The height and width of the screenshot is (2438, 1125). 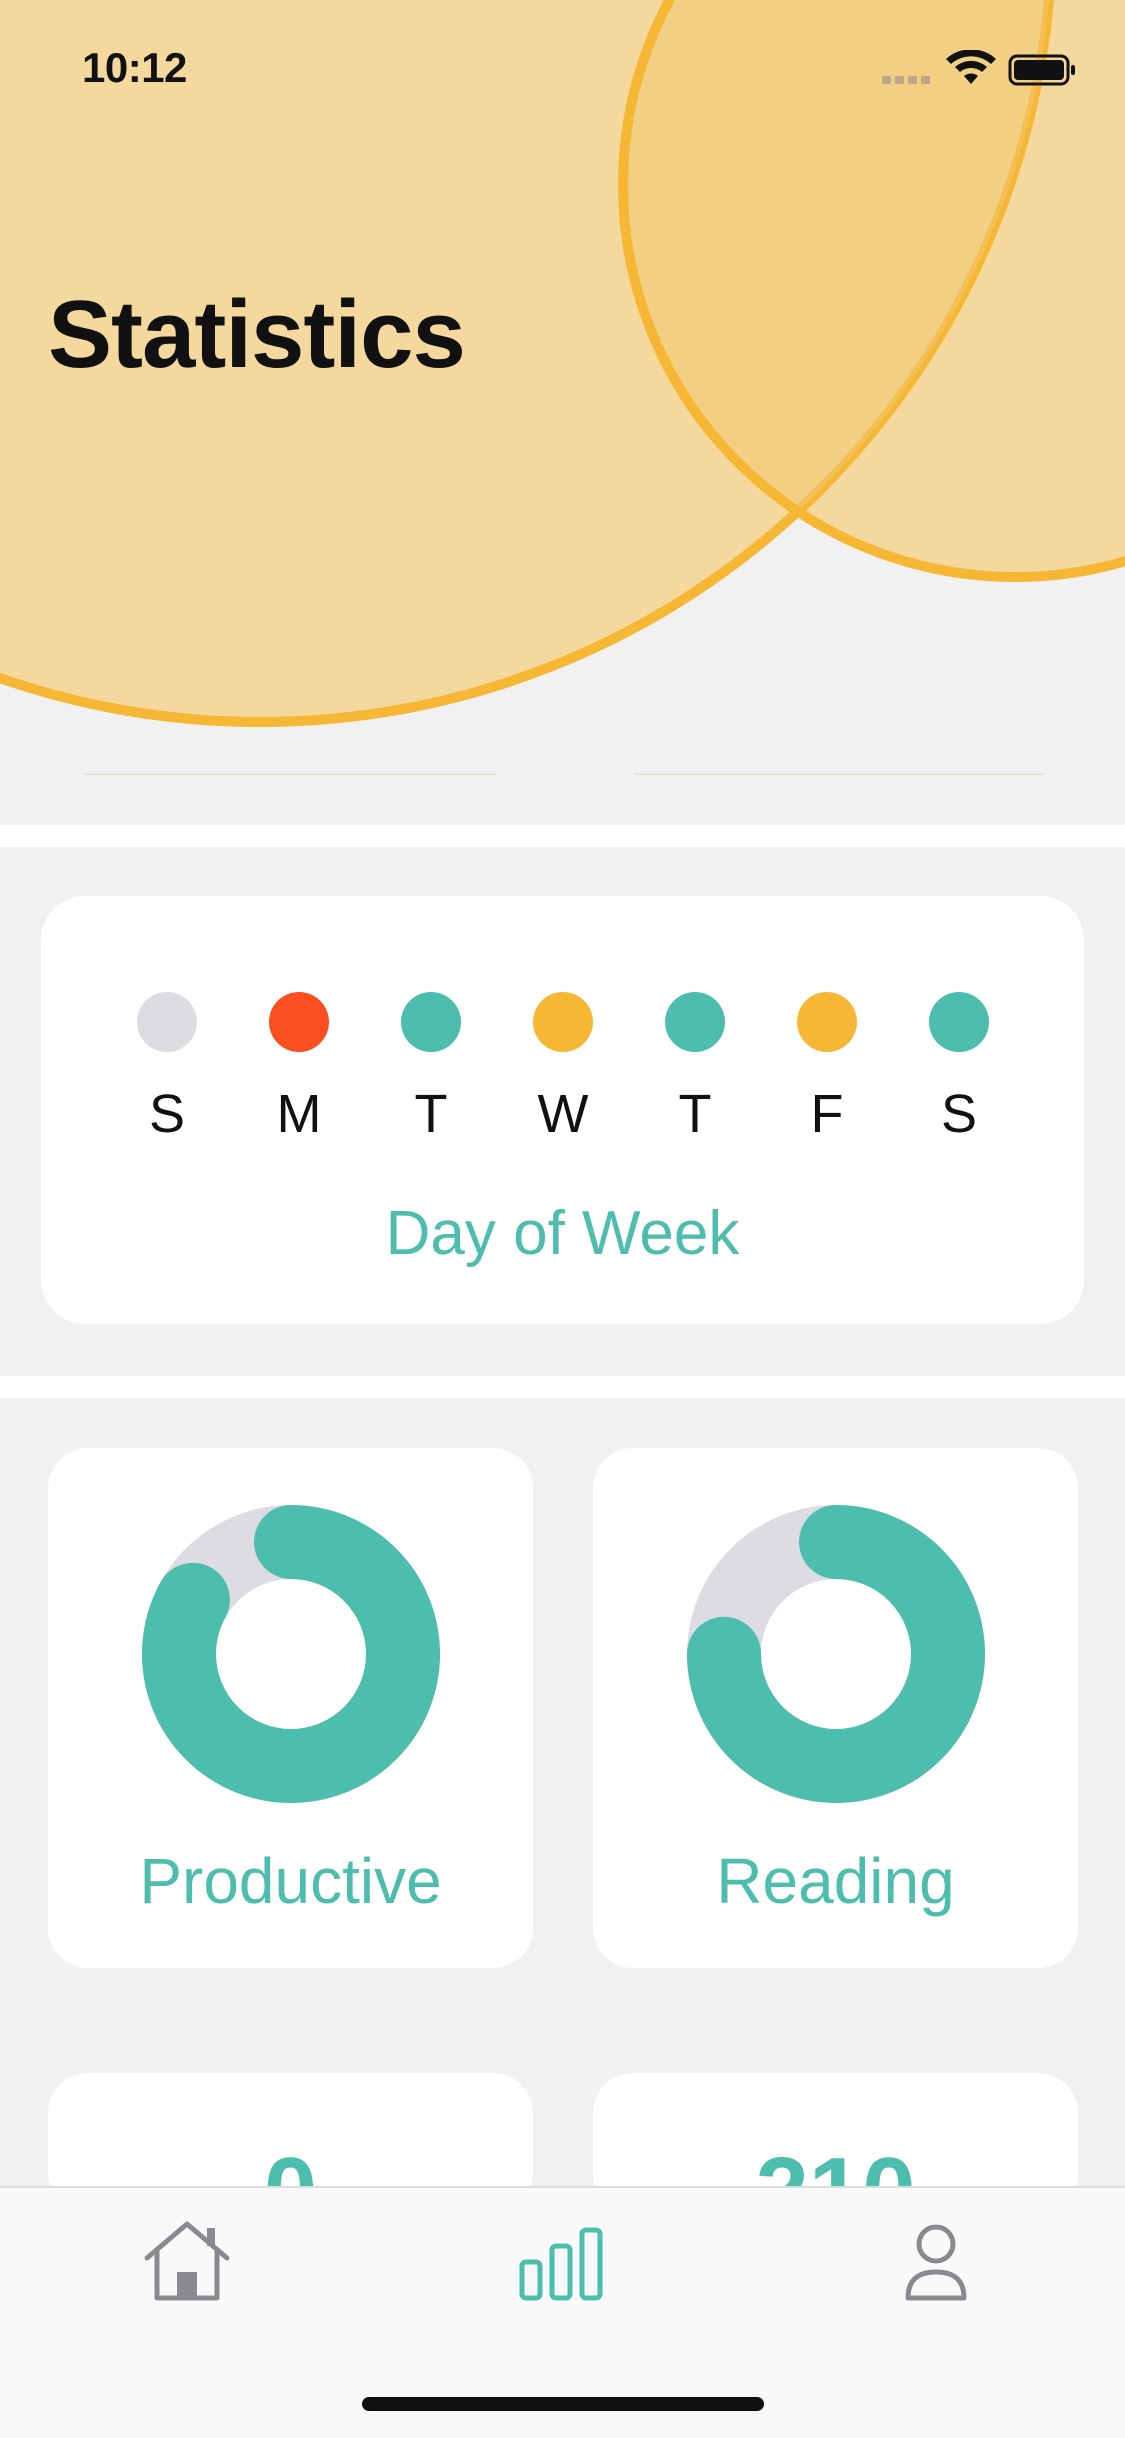 I want to click on day-monday: M, so click(x=299, y=1068).